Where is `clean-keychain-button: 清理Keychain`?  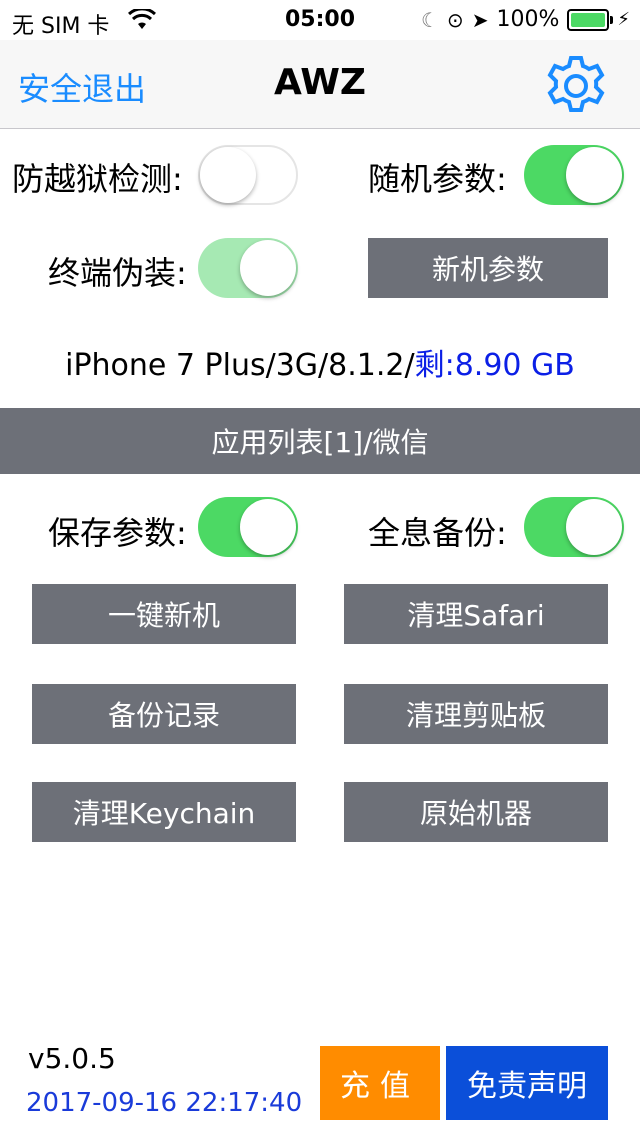 clean-keychain-button: 清理Keychain is located at coordinates (164, 812).